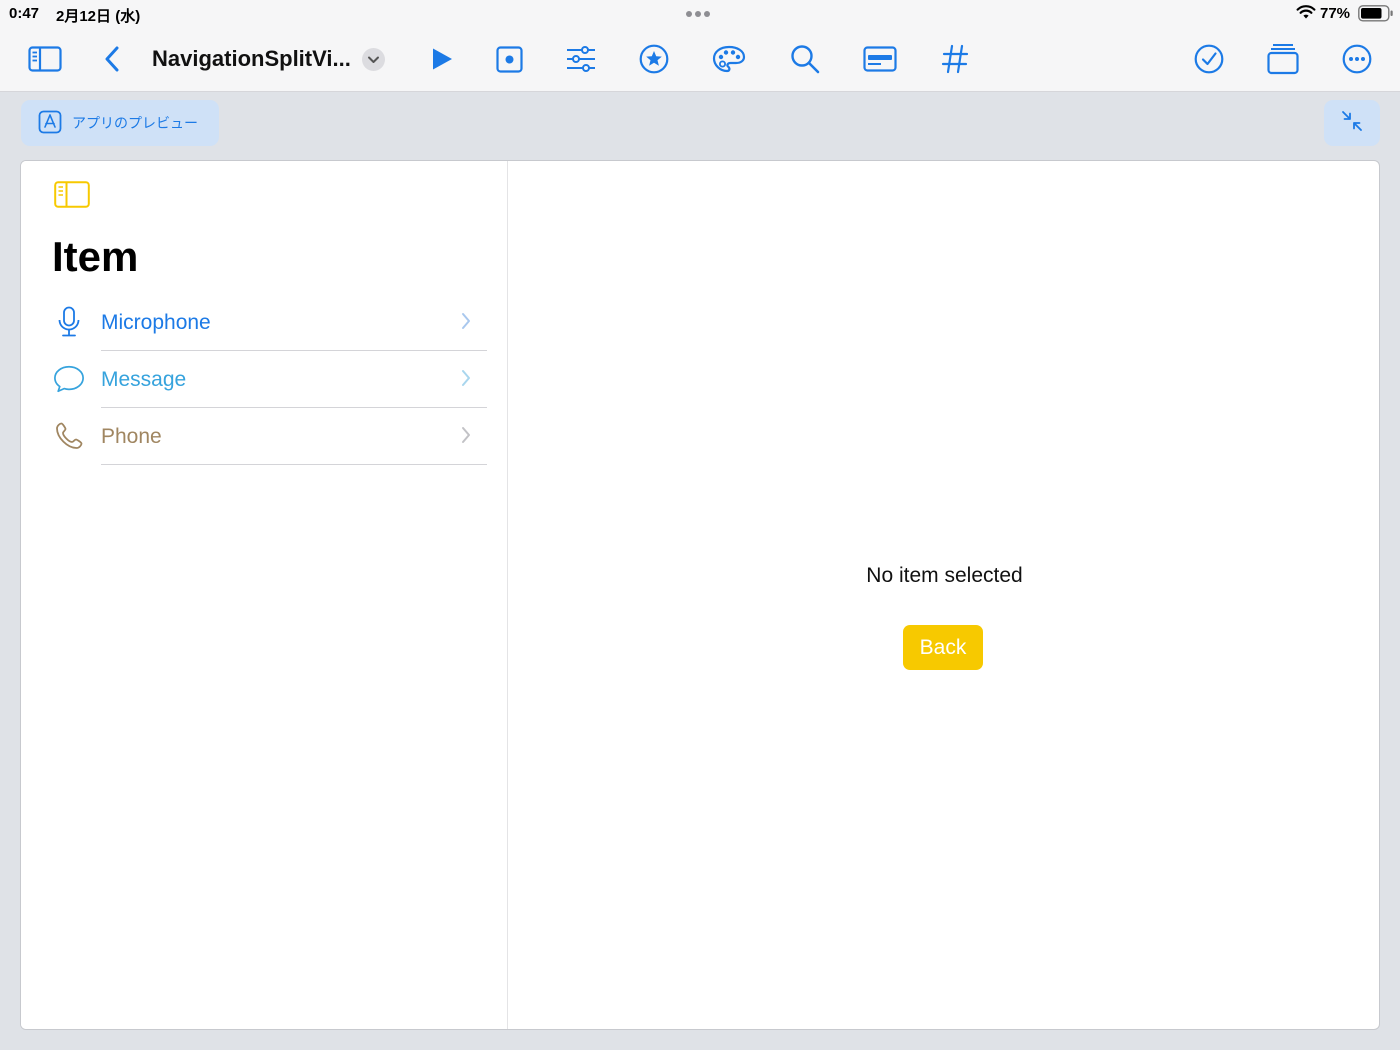 This screenshot has width=1400, height=1050. Describe the element at coordinates (442, 59) in the screenshot. I see `play-icon` at that location.